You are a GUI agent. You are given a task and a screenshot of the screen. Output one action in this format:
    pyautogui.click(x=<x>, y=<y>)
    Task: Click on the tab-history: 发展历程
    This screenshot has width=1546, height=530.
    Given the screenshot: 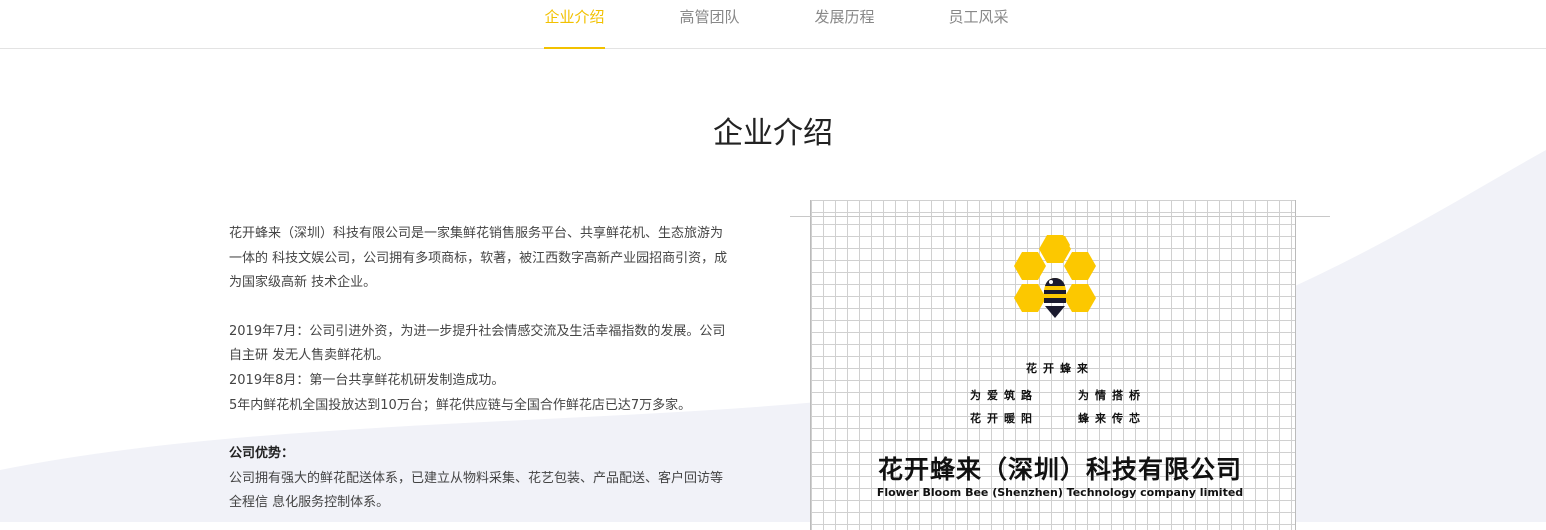 What is the action you would take?
    pyautogui.click(x=844, y=27)
    